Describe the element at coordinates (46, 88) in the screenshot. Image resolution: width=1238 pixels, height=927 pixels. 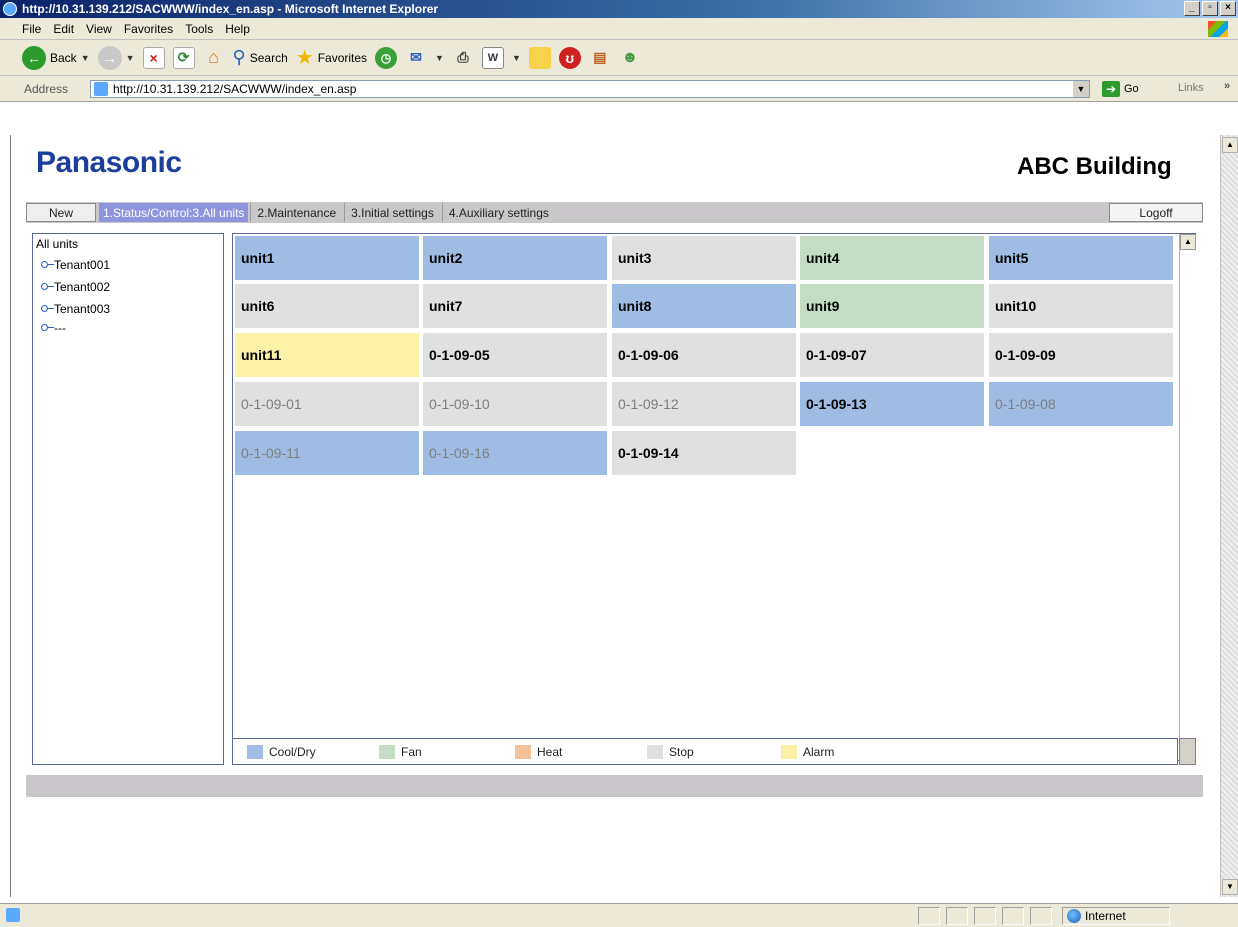
I see `address-label: Address` at that location.